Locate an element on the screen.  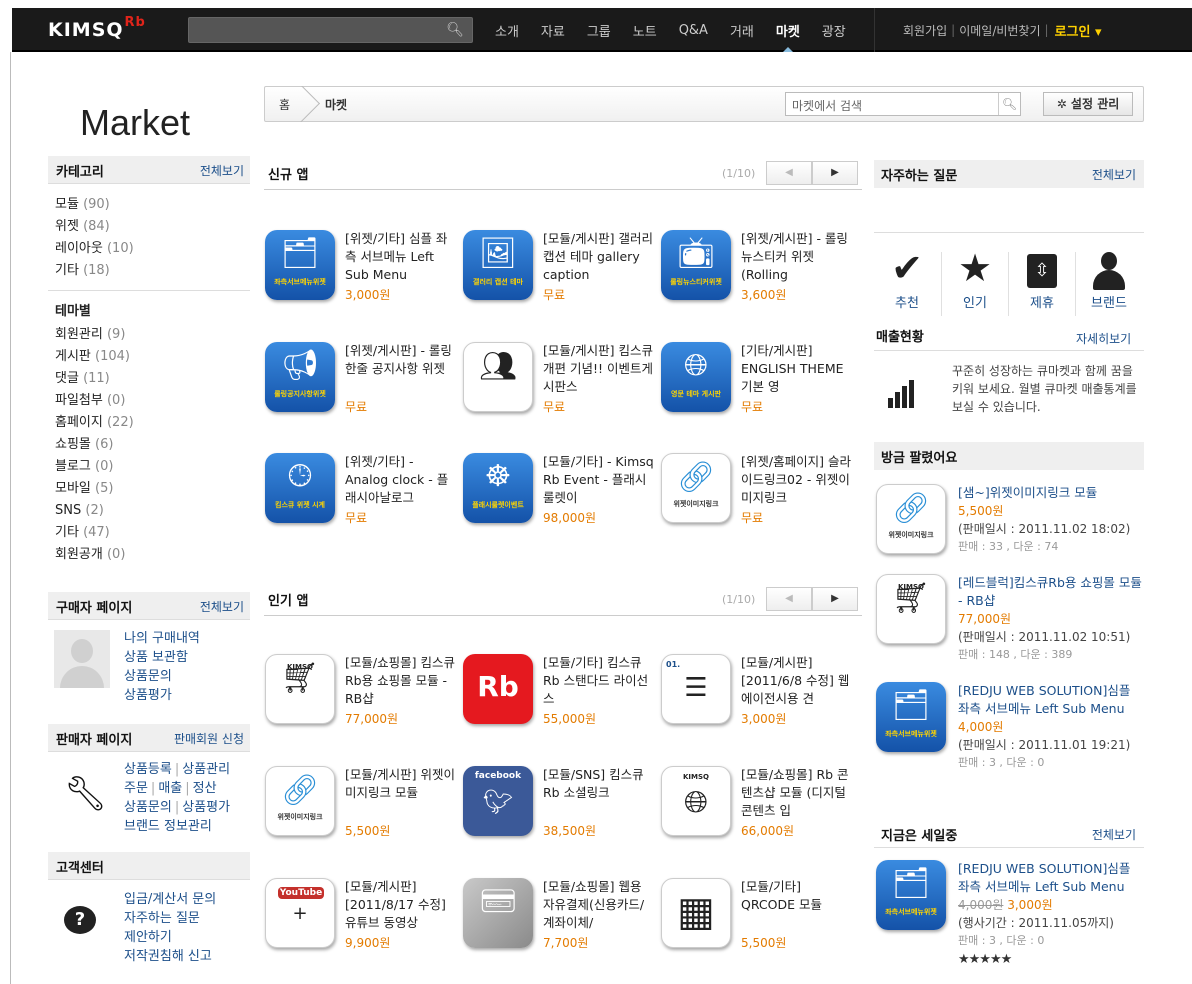
list-item: 게시판 (104) is located at coordinates (94, 357).